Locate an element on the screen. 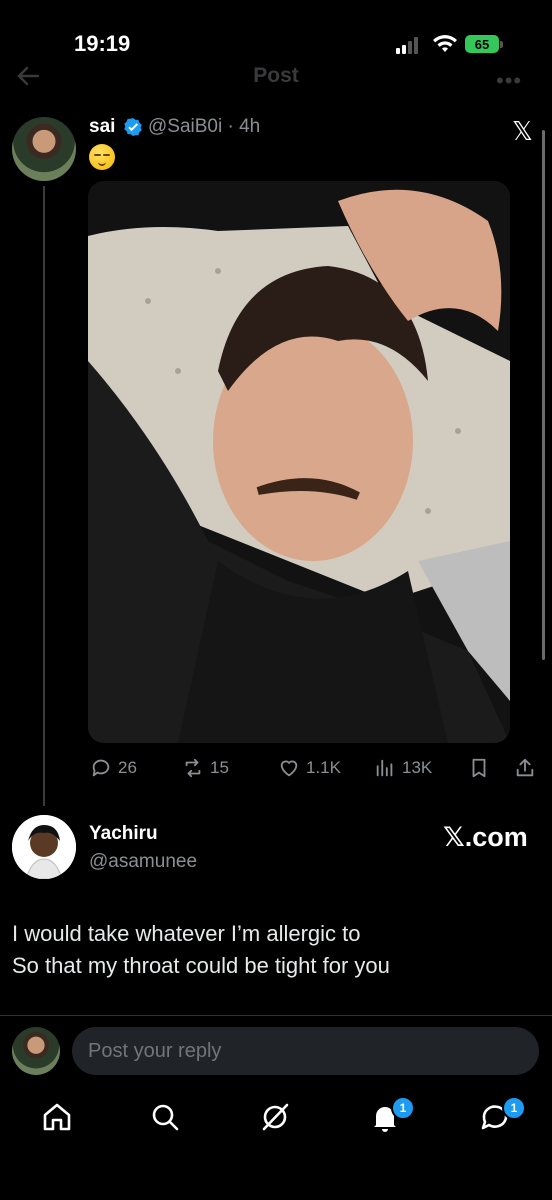 The width and height of the screenshot is (552, 1200). messages-badge: 1 is located at coordinates (514, 1108).